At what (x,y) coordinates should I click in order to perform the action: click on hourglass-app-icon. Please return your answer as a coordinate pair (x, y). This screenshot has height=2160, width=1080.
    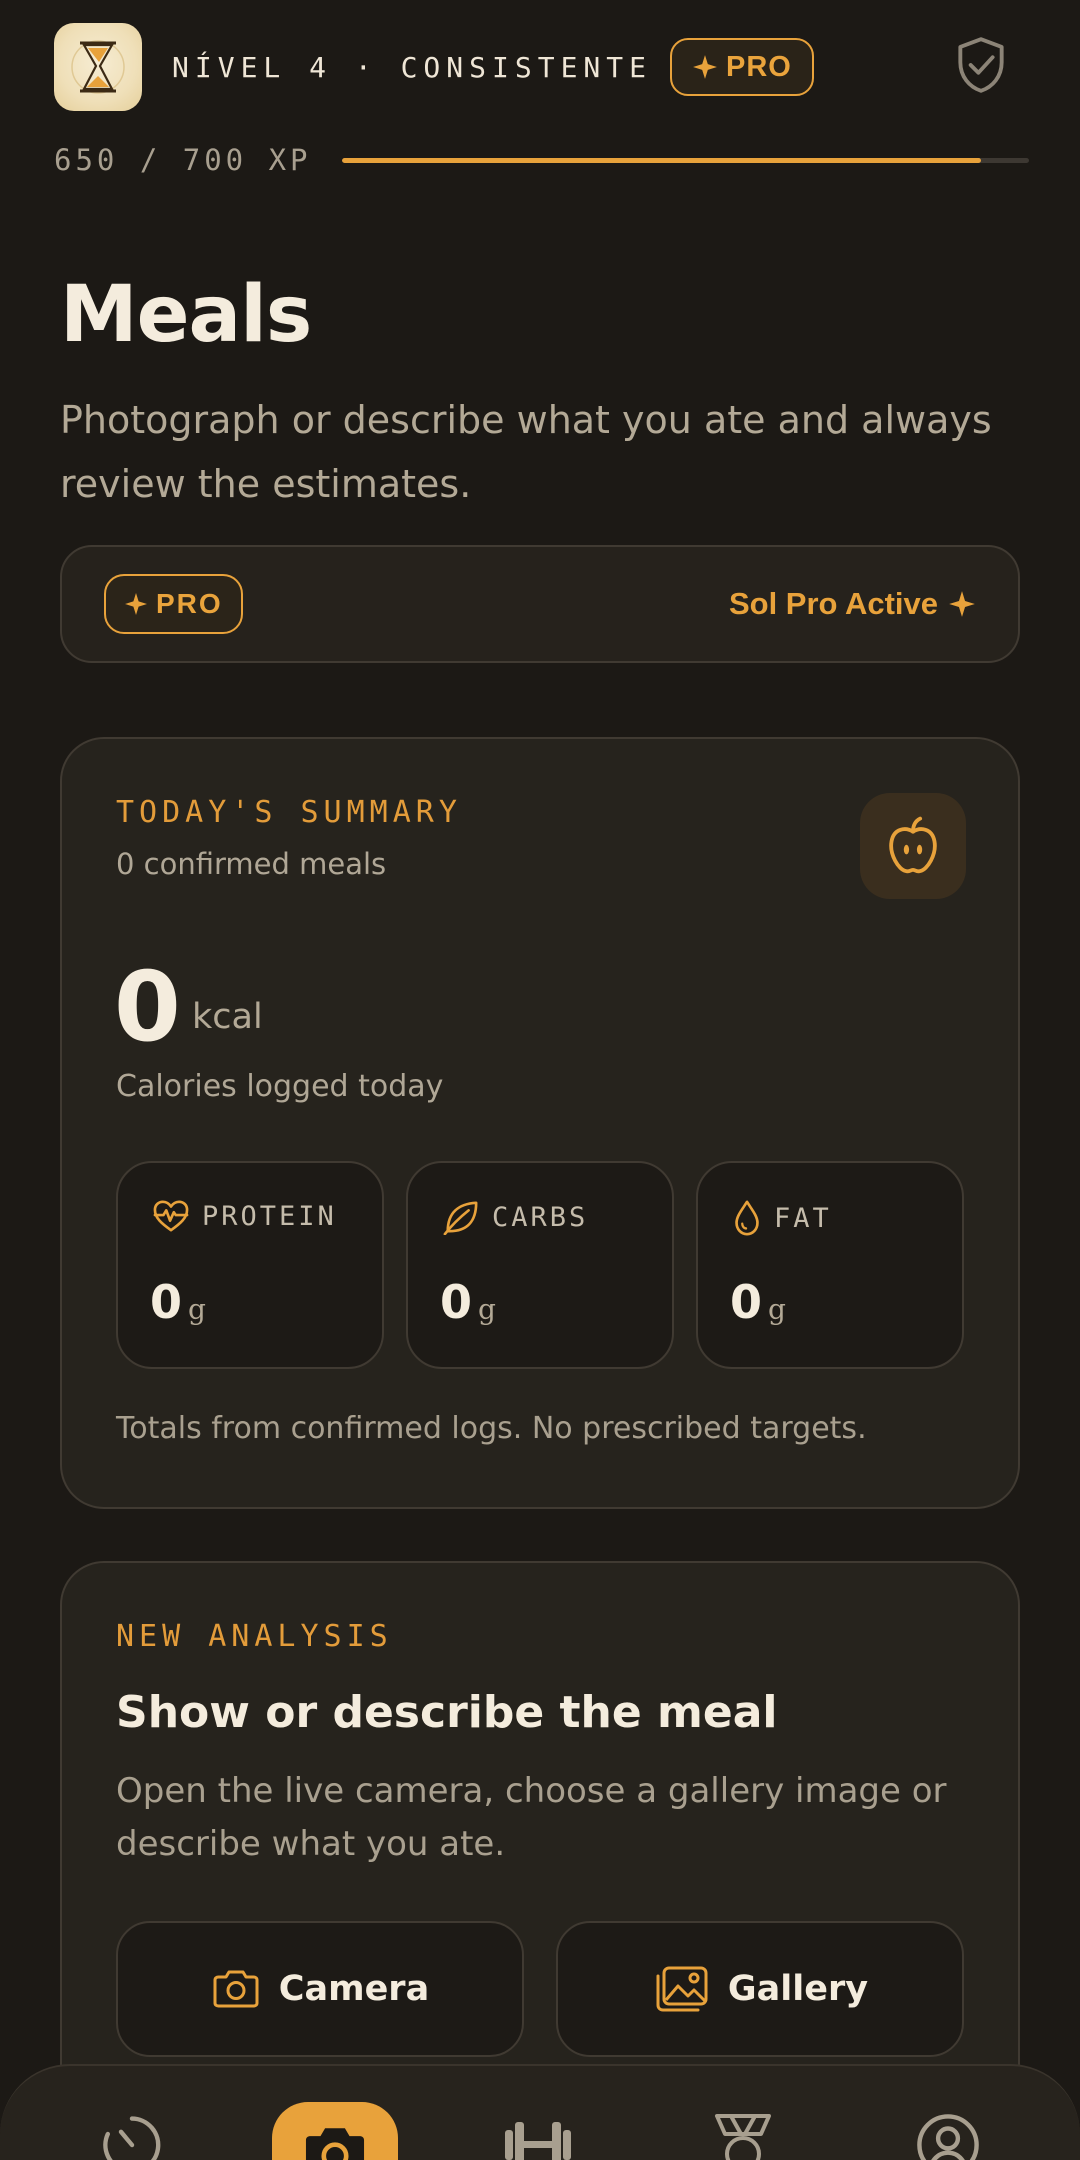
    Looking at the image, I should click on (98, 67).